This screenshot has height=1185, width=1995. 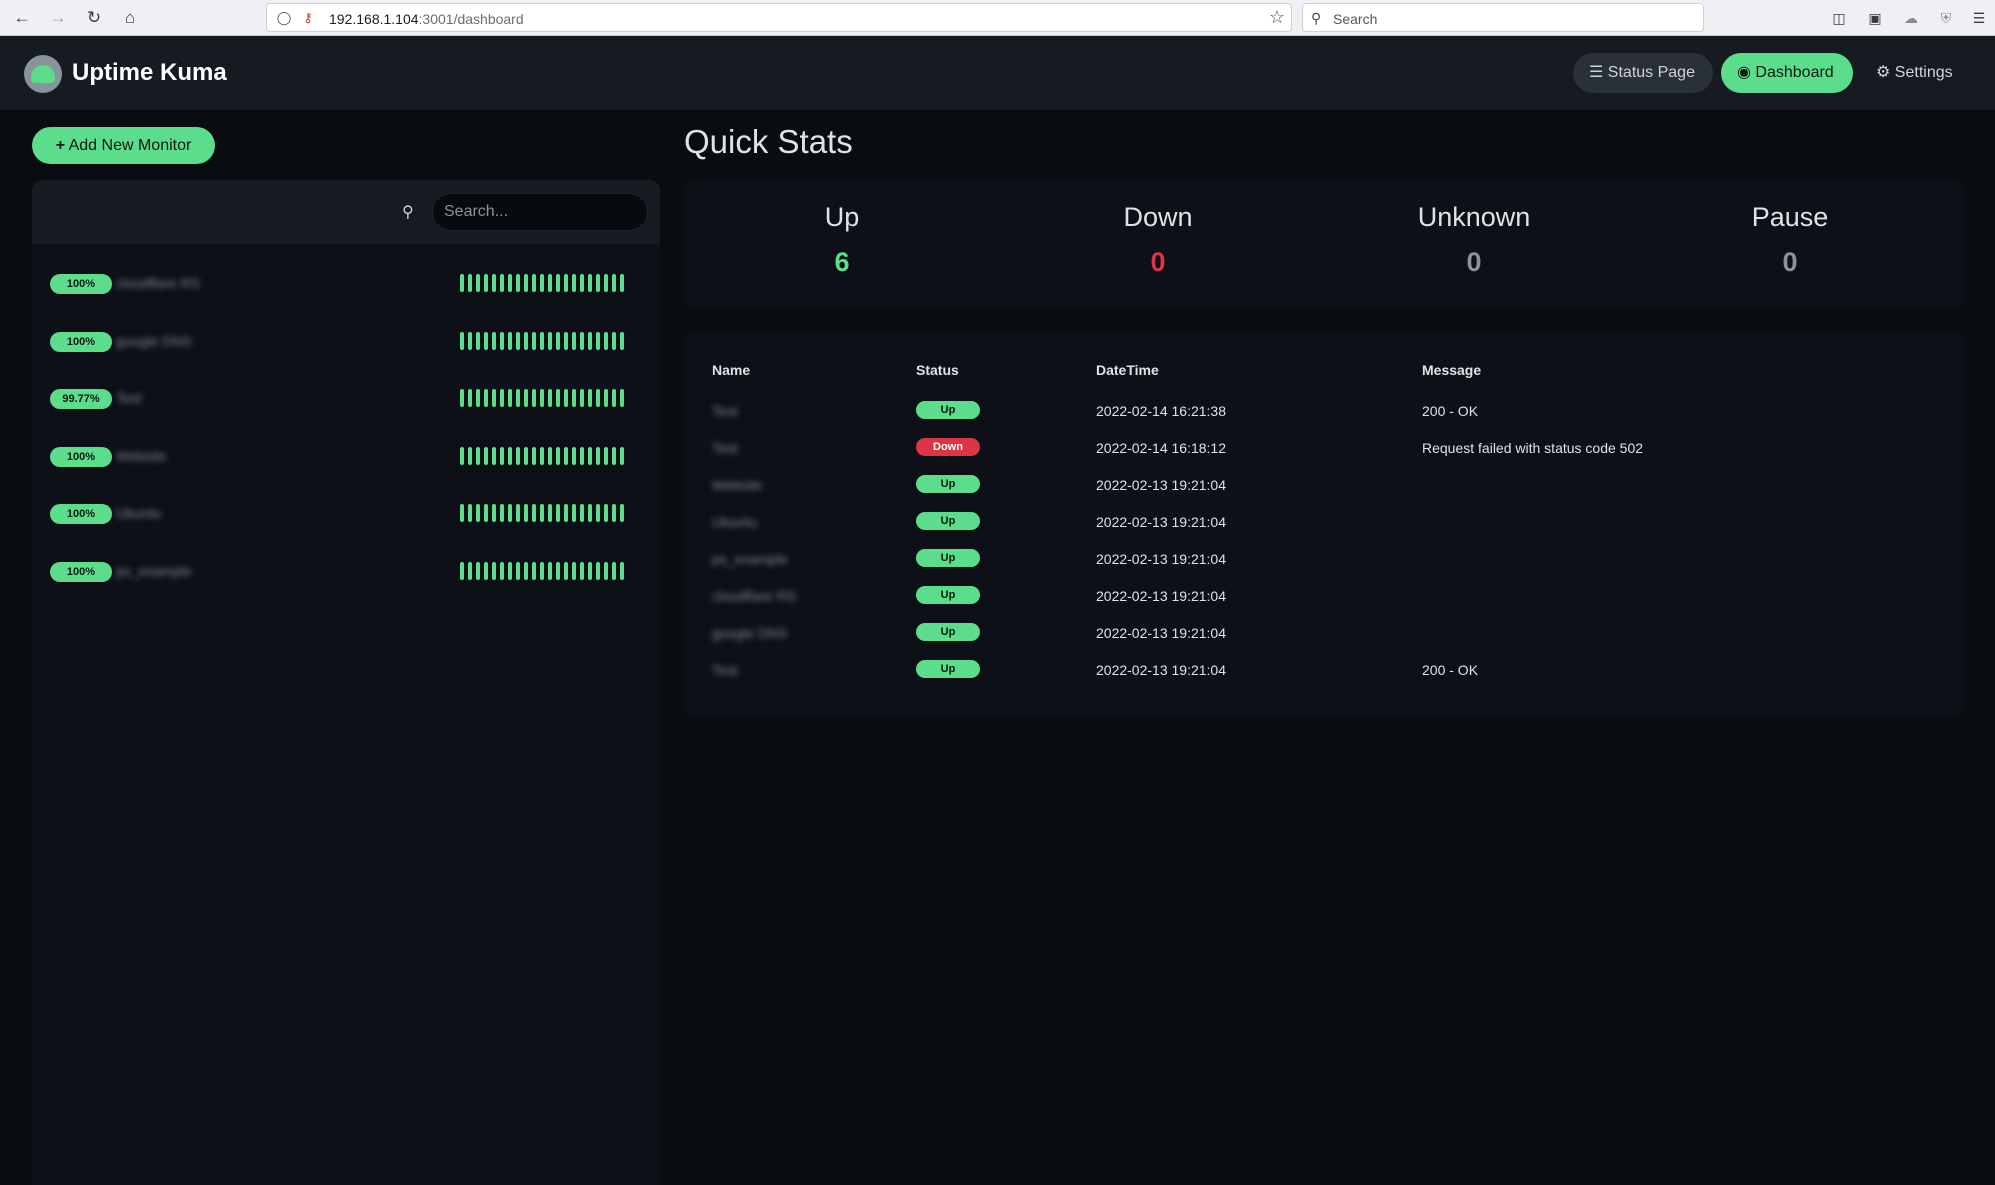 What do you see at coordinates (346, 574) in the screenshot?
I see `monitor-list-item: 100% ps_example` at bounding box center [346, 574].